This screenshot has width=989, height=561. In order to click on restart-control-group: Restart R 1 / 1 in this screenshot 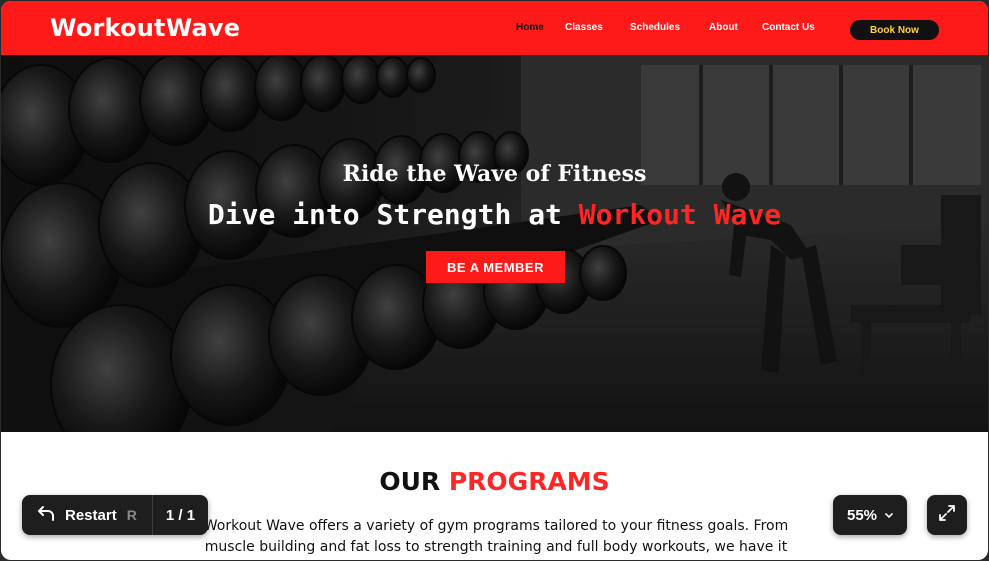, I will do `click(115, 515)`.